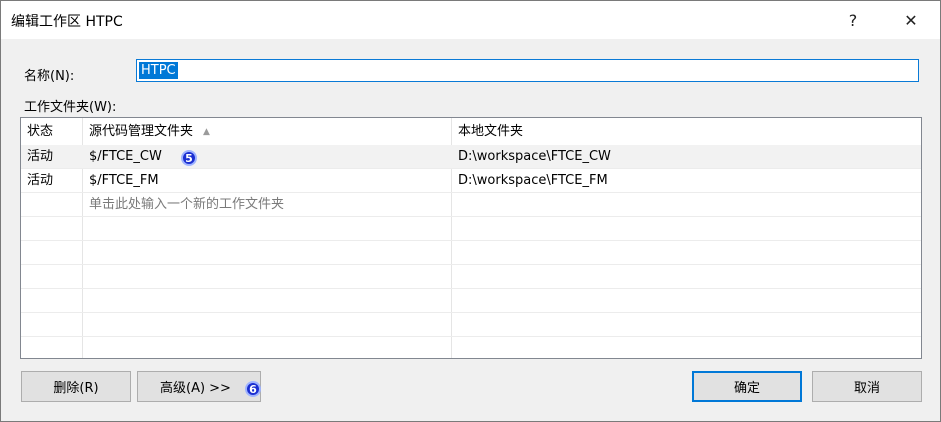 The image size is (941, 422). I want to click on column-header-status: 状态, so click(51, 131).